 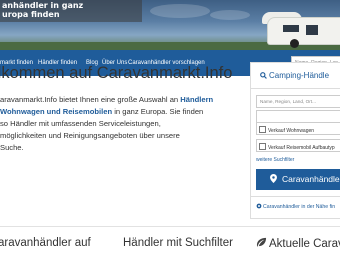 What do you see at coordinates (299, 207) in the screenshot?
I see `nearby-dealers-link-label: Caravanhändler in der Nähe fin` at bounding box center [299, 207].